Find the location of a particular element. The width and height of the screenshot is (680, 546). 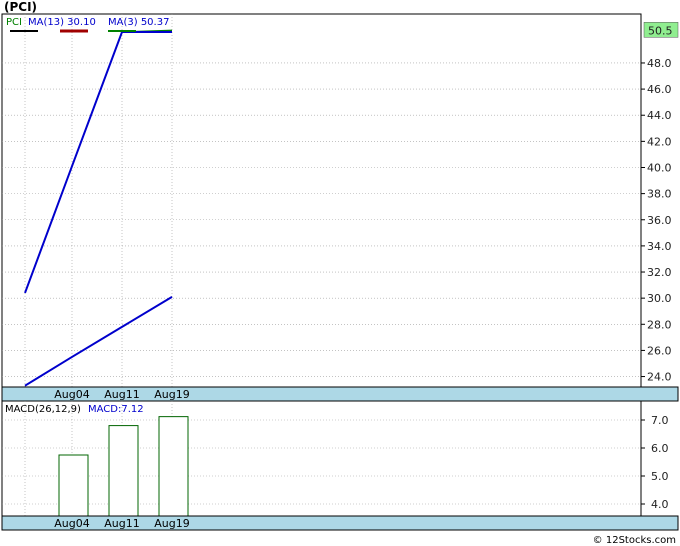

price-ytick-label: 42.0 is located at coordinates (659, 141).